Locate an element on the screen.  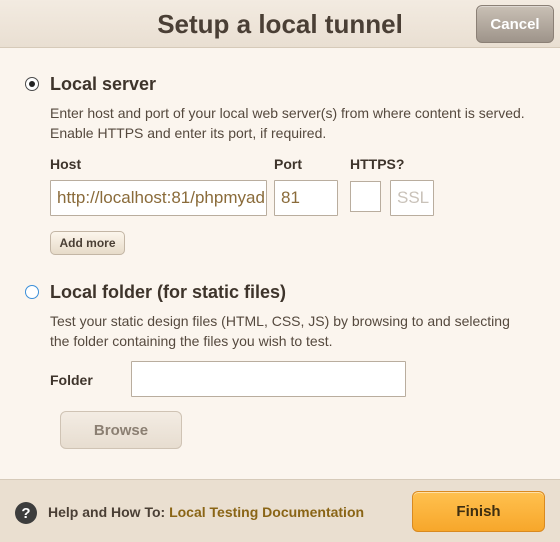
browse-button: Browse is located at coordinates (121, 430).